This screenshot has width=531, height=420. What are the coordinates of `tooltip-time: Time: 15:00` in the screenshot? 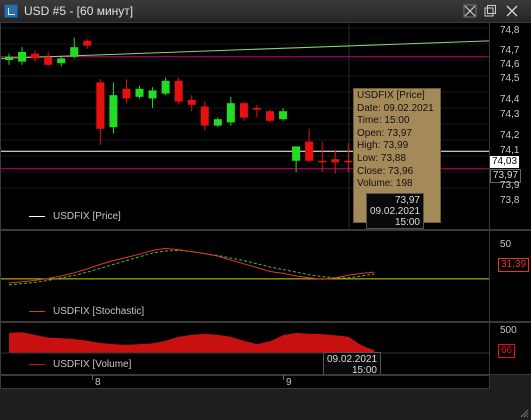 It's located at (383, 121).